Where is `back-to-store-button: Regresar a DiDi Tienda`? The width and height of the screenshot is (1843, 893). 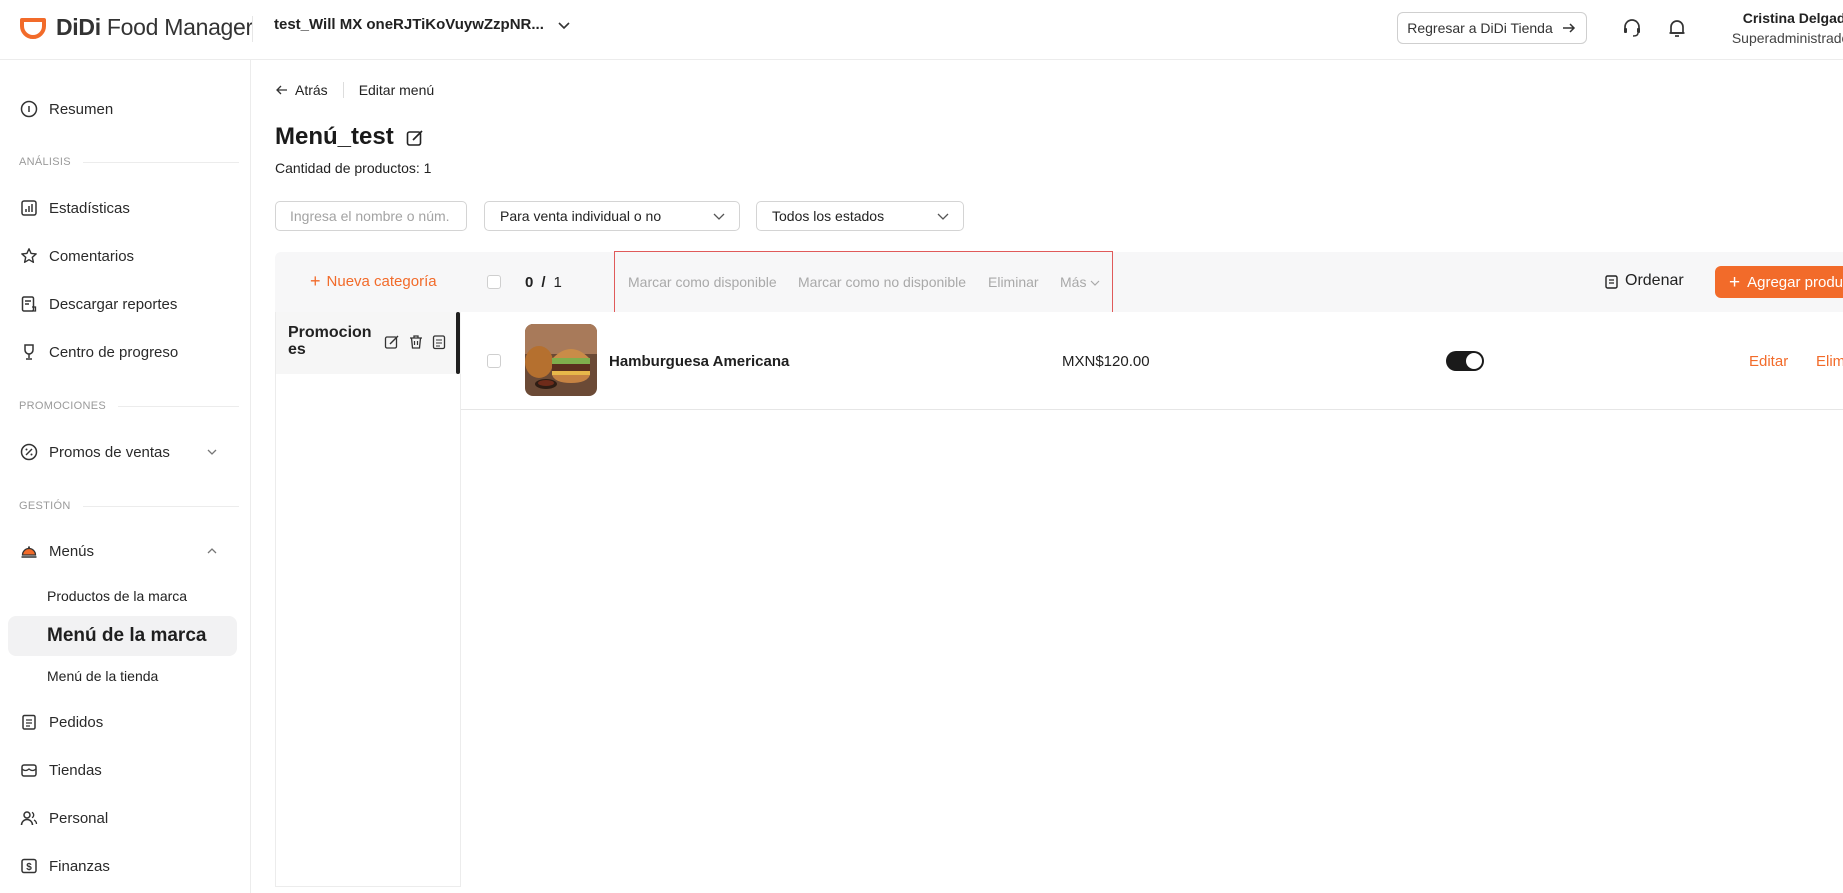 back-to-store-button: Regresar a DiDi Tienda is located at coordinates (1492, 28).